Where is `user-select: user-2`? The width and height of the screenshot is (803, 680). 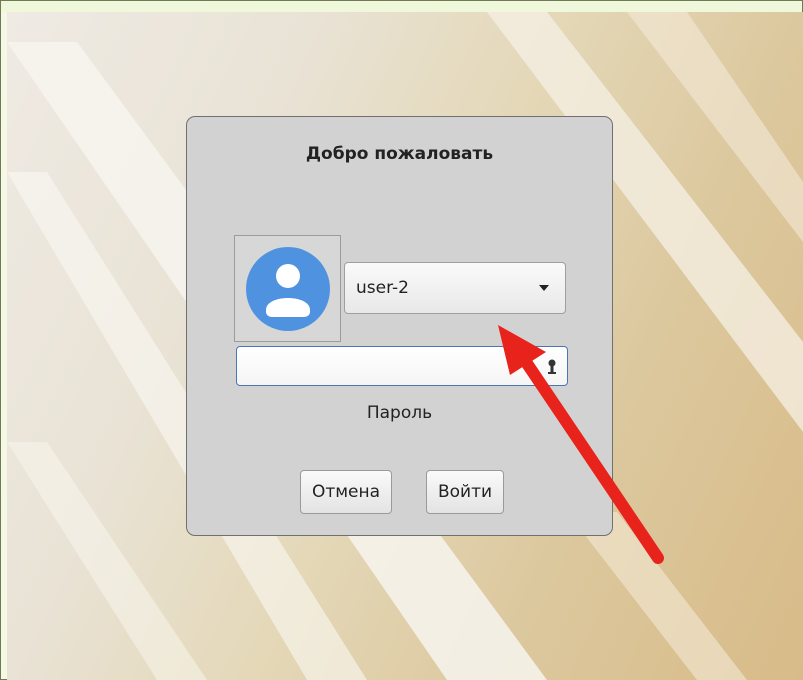 user-select: user-2 is located at coordinates (455, 288).